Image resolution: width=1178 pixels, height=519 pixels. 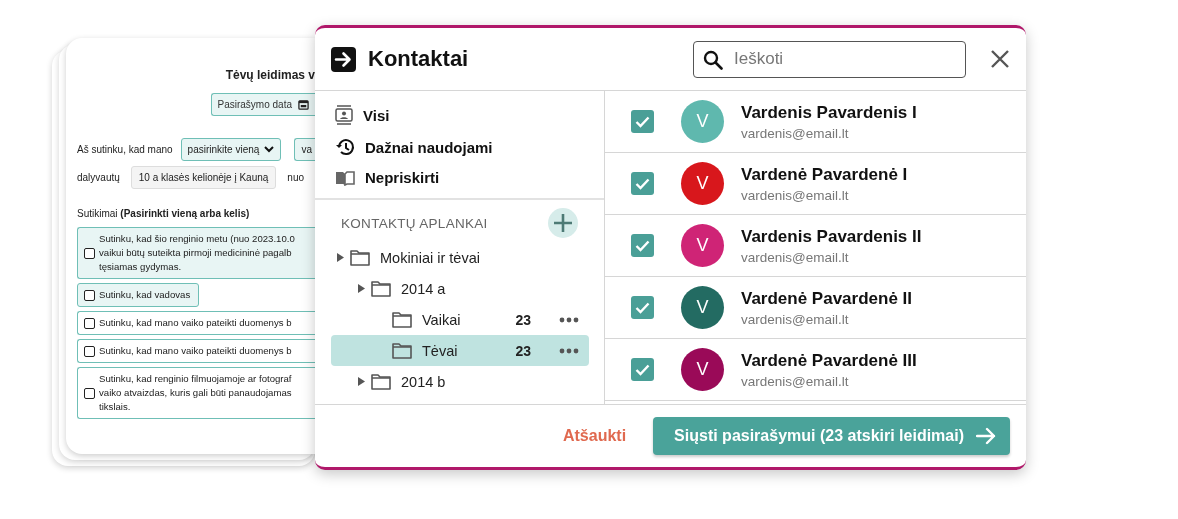 I want to click on search-field: Ieškoti, so click(x=829, y=59).